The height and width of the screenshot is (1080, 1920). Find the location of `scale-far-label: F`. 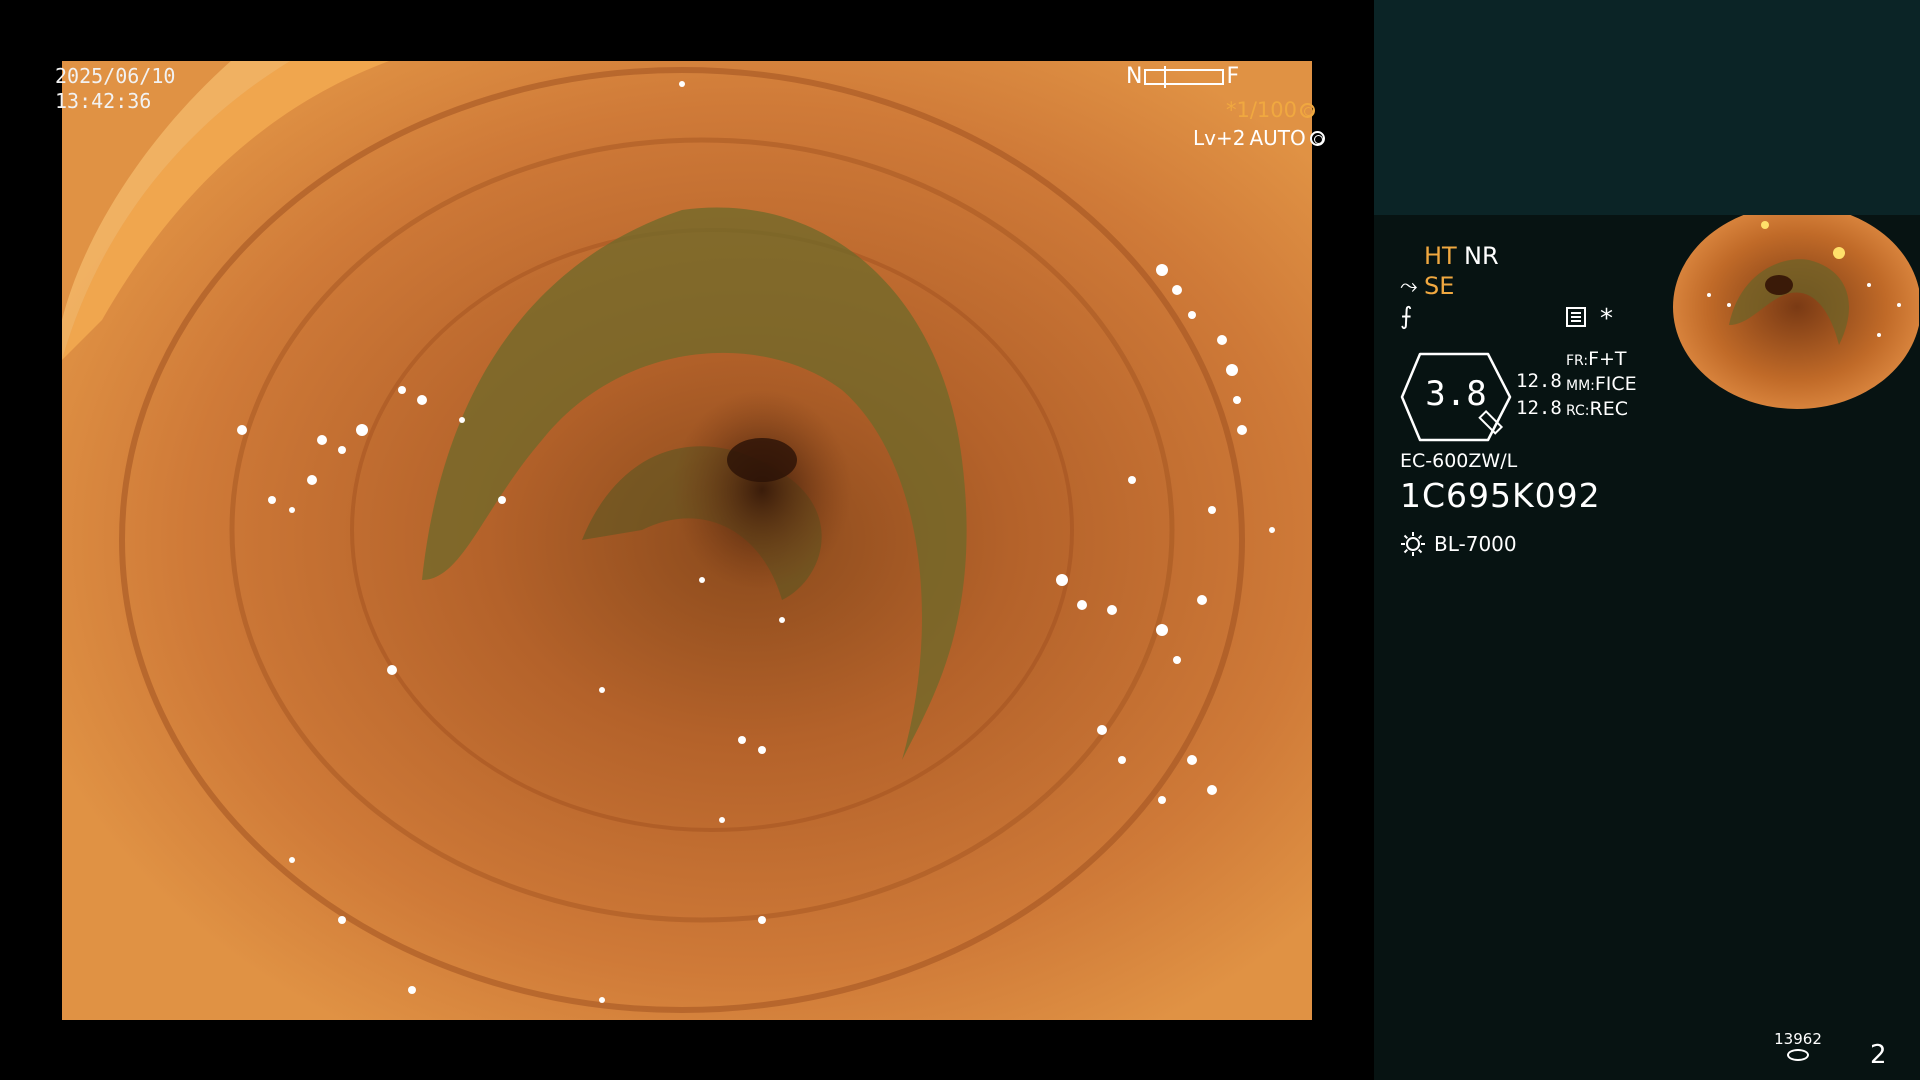

scale-far-label: F is located at coordinates (1233, 76).